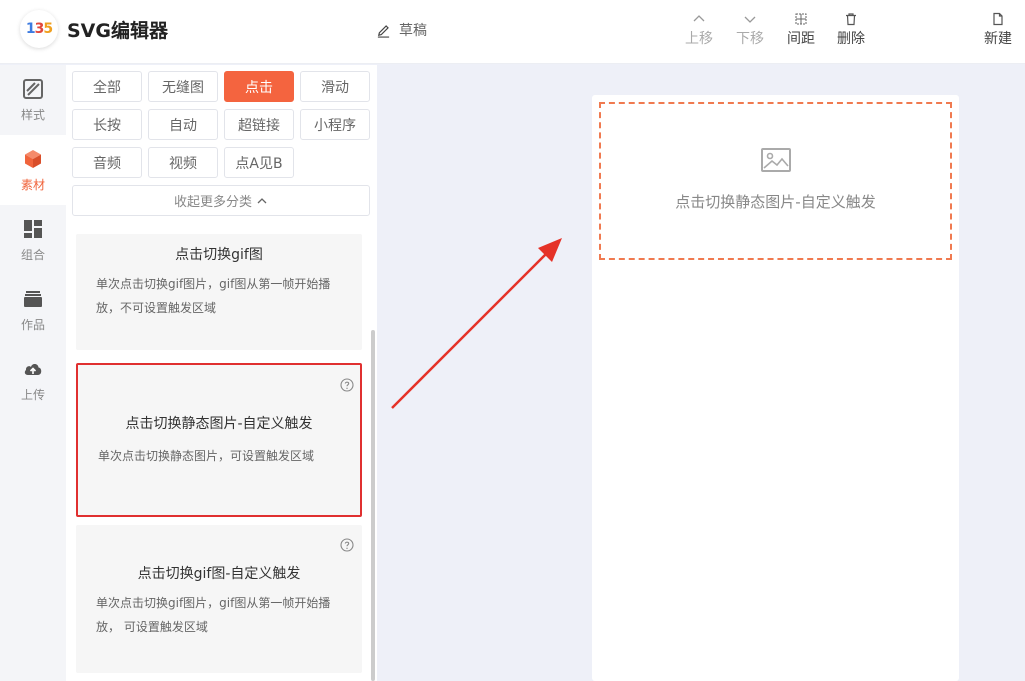  Describe the element at coordinates (801, 39) in the screenshot. I see `spacing-label: 间距` at that location.